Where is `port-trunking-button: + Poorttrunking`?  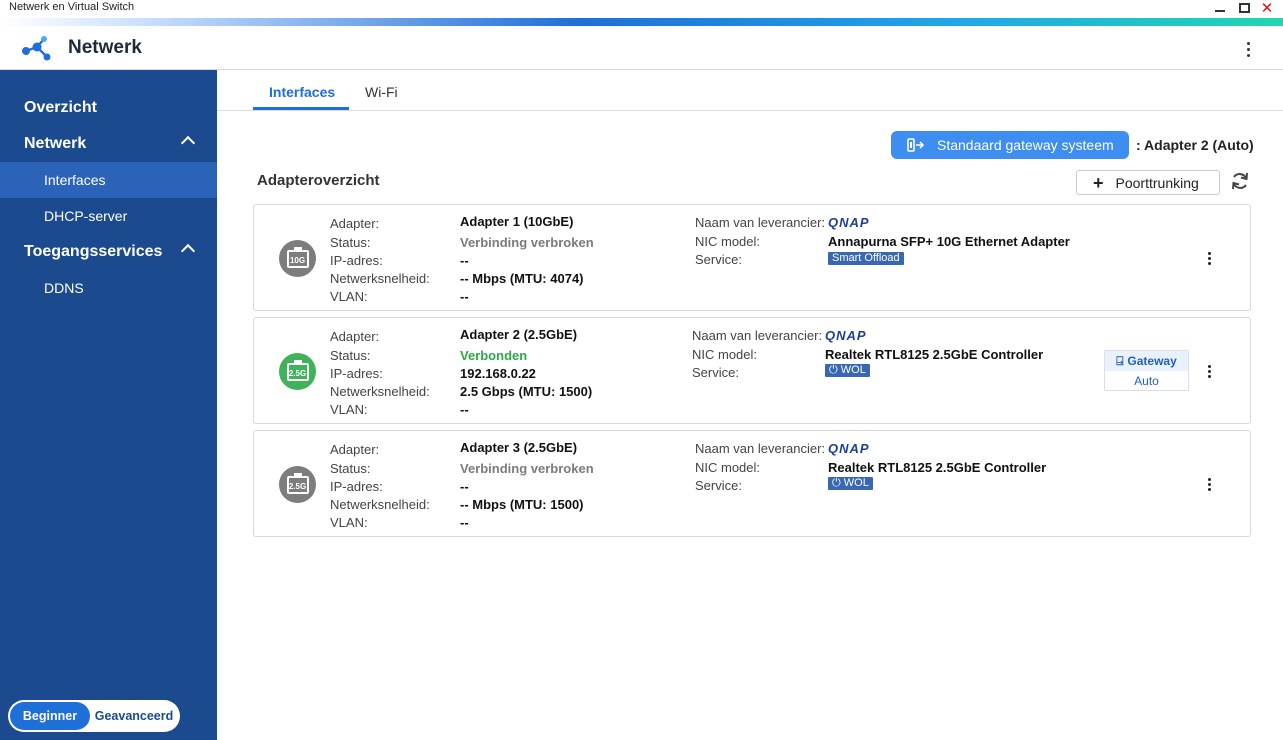 port-trunking-button: + Poorttrunking is located at coordinates (1148, 182).